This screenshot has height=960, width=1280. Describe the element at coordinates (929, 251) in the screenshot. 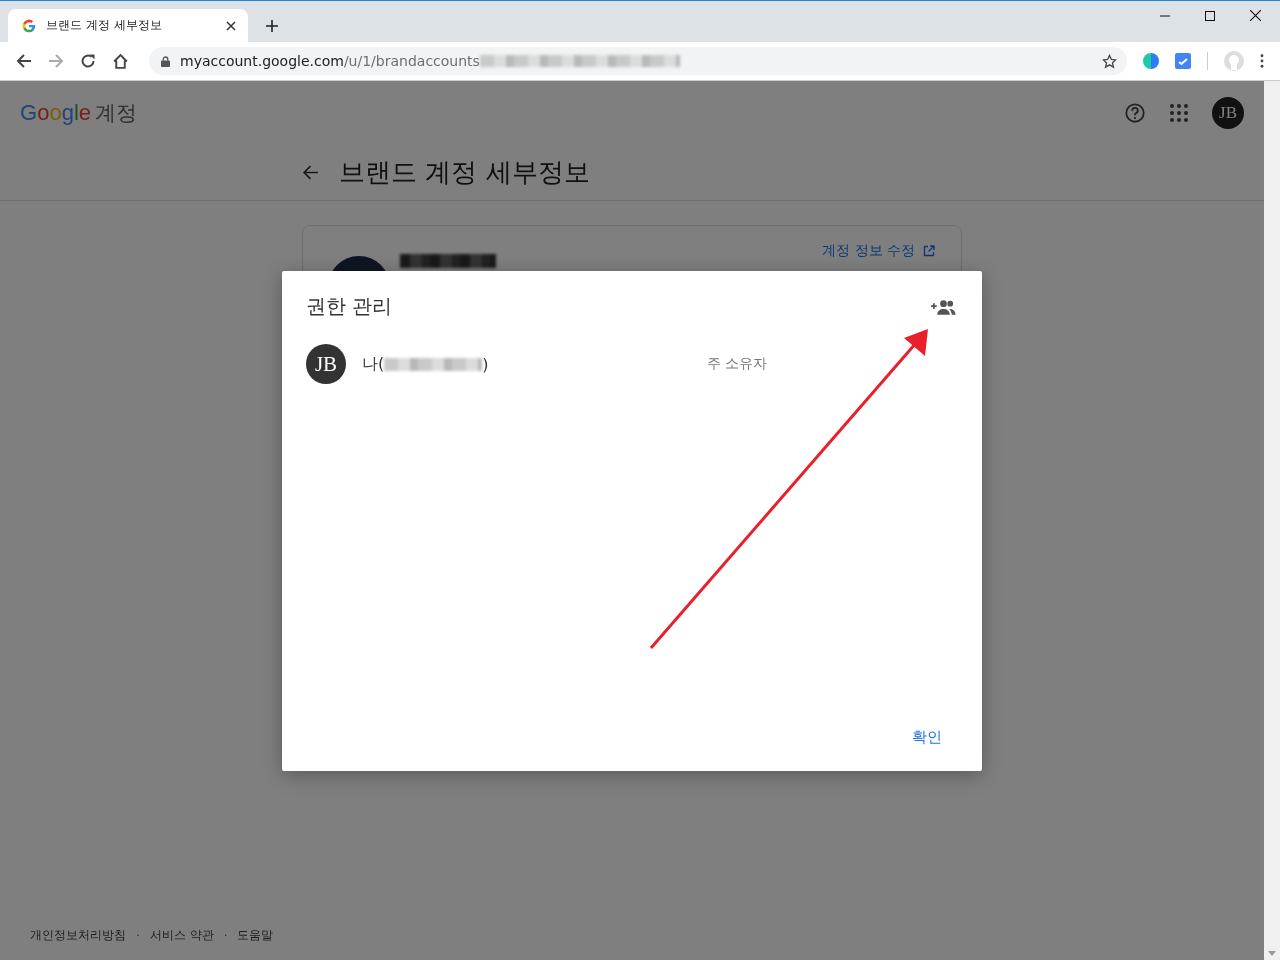

I see `external-link-icon` at that location.